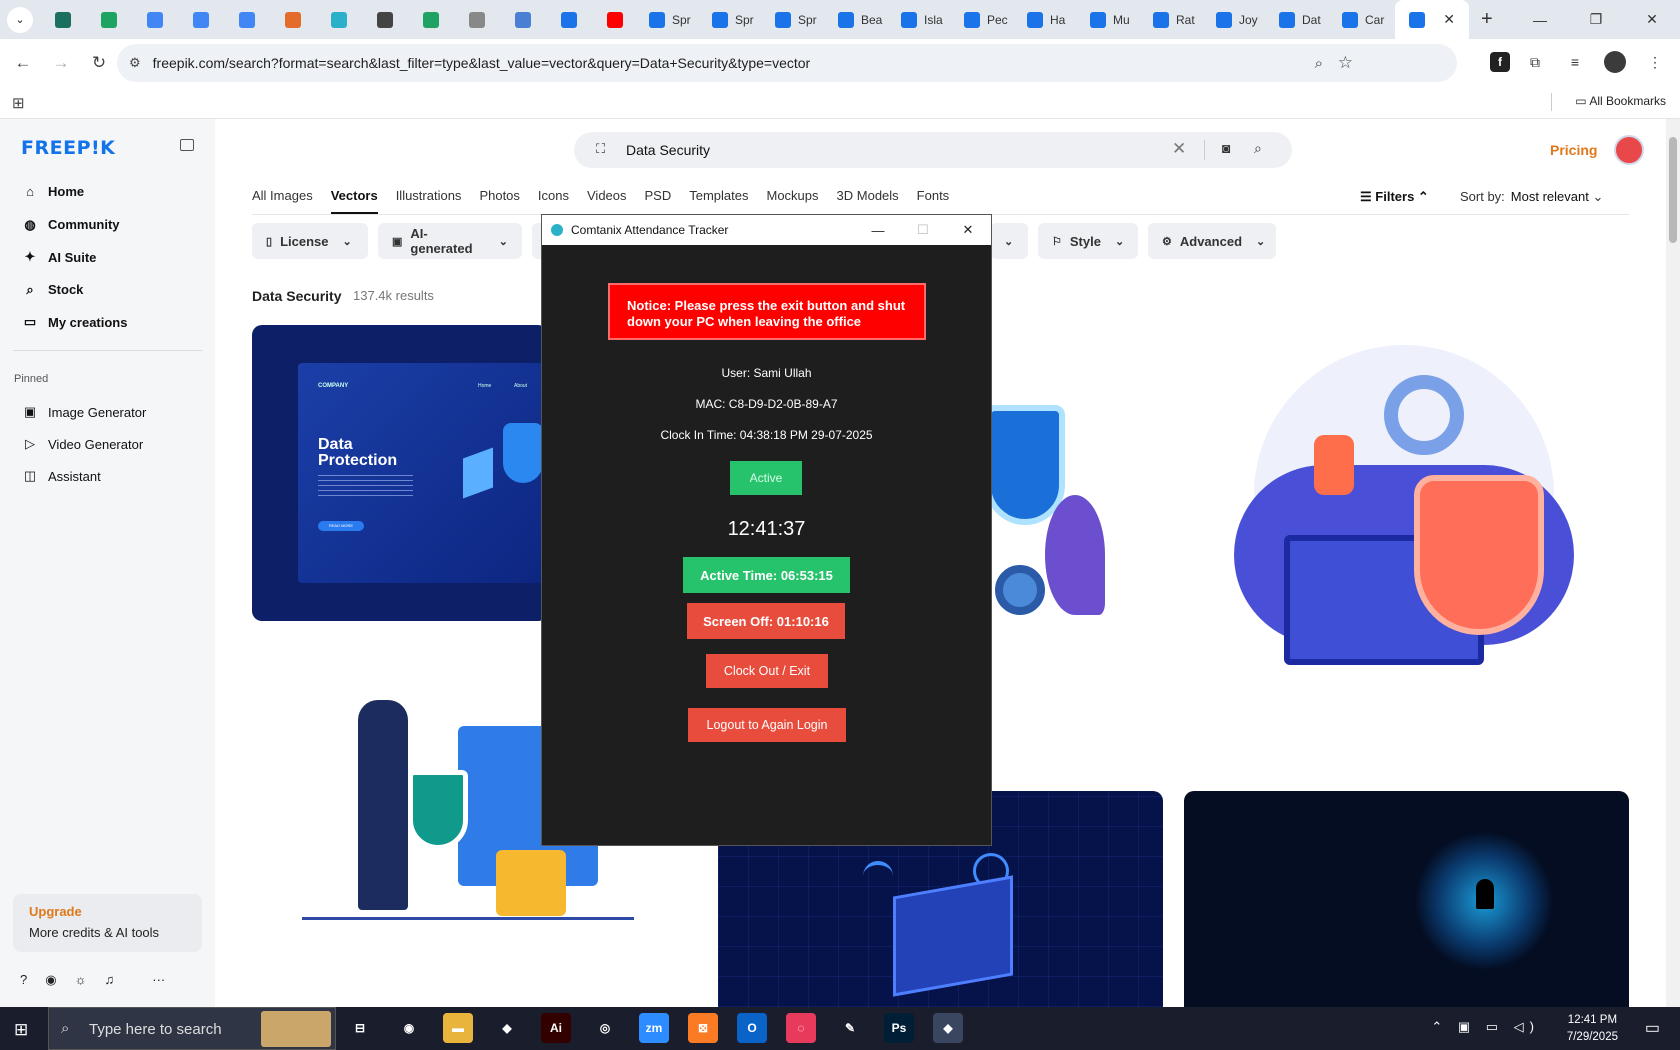  Describe the element at coordinates (850, 1028) in the screenshot. I see `pen-icon: ✎` at that location.